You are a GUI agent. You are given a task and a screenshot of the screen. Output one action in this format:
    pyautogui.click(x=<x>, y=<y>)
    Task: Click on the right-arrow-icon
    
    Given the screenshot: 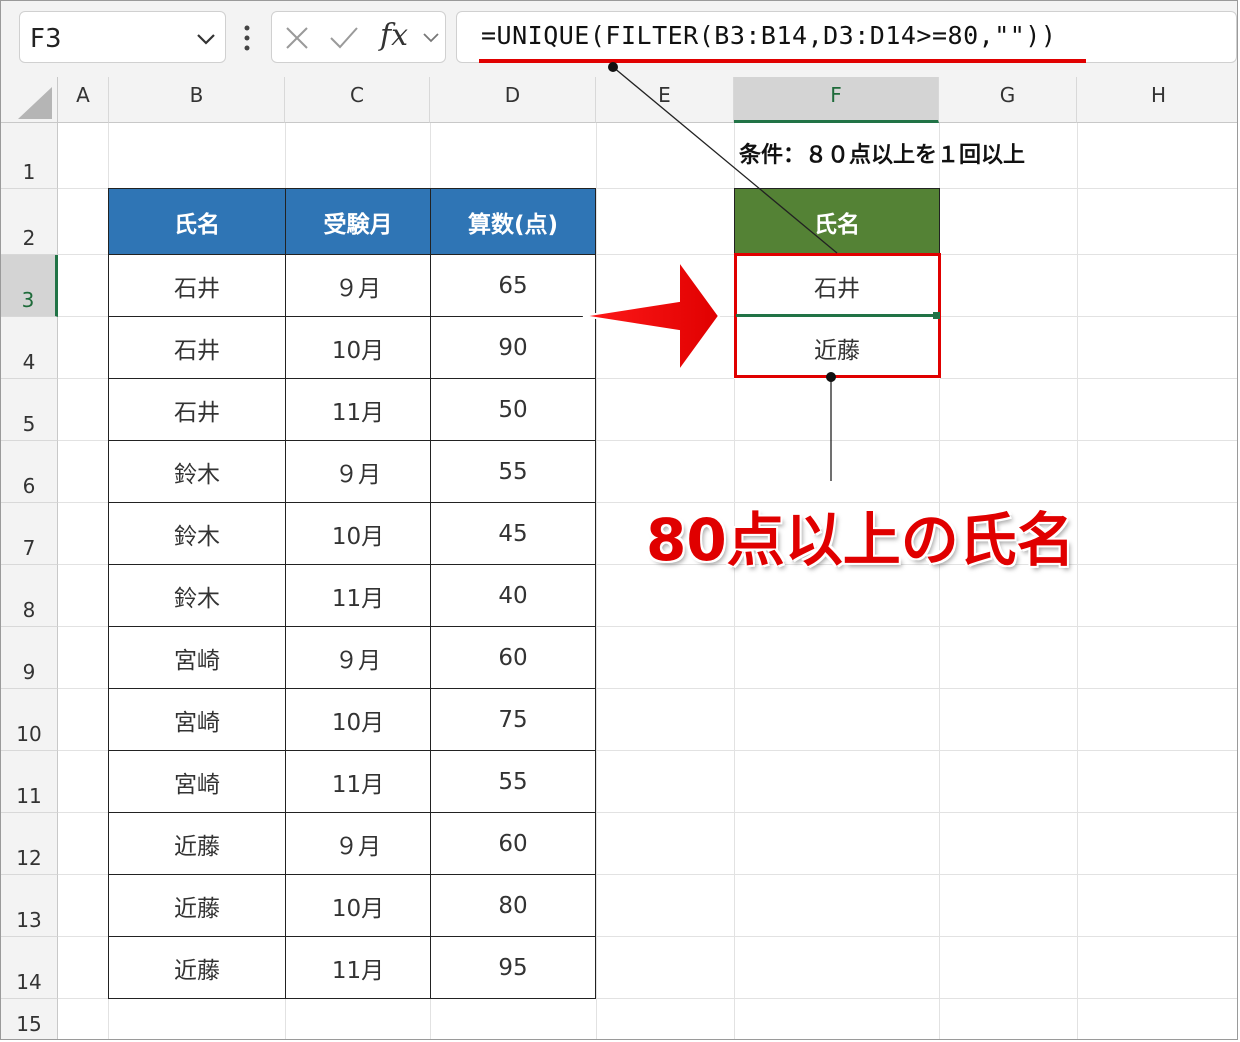 What is the action you would take?
    pyautogui.click(x=651, y=316)
    